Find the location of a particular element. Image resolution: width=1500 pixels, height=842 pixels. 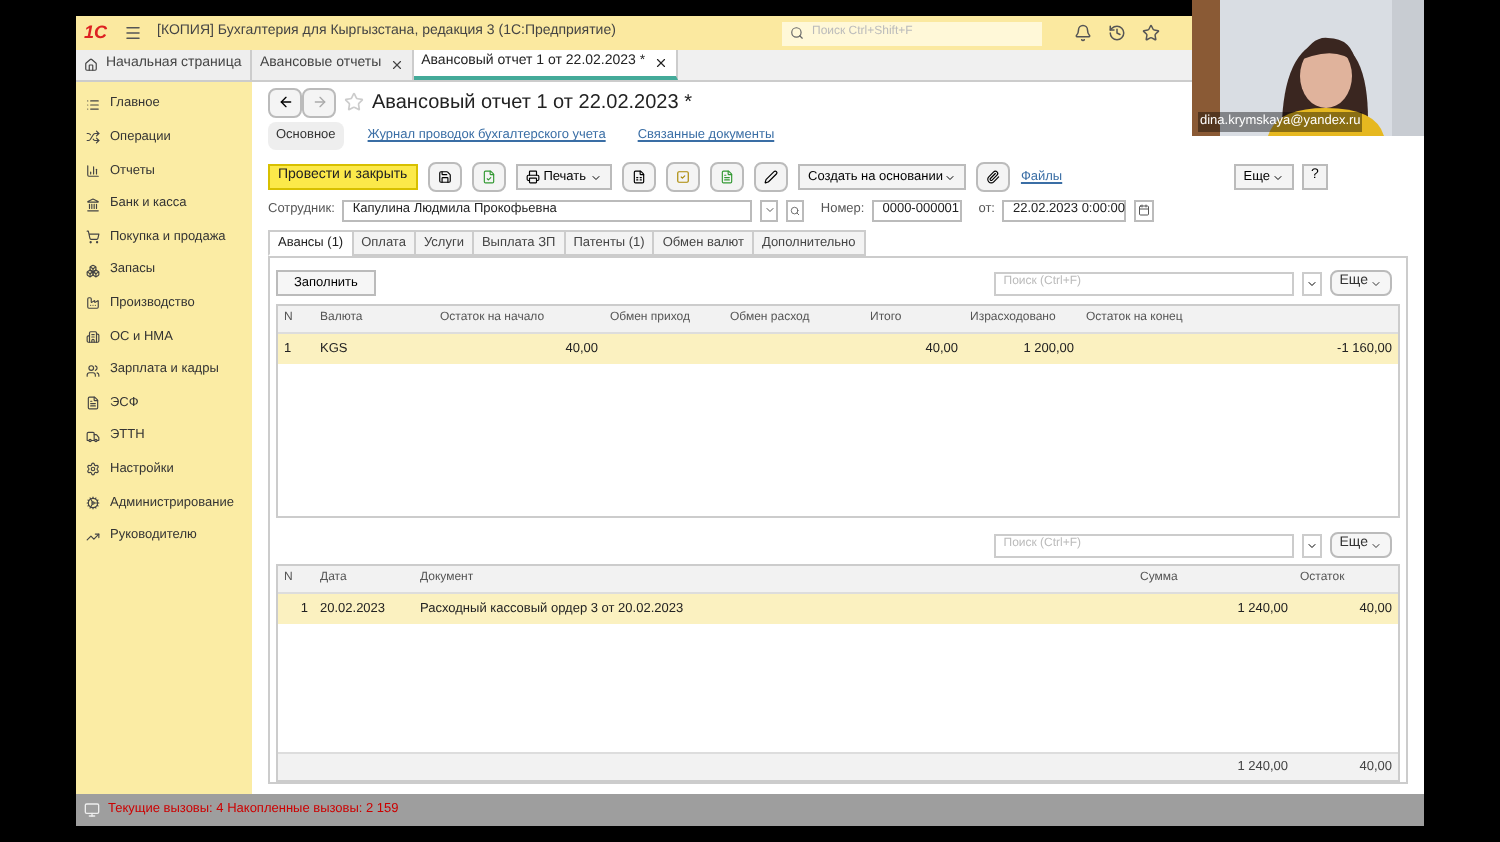

post-button is located at coordinates (488, 177).